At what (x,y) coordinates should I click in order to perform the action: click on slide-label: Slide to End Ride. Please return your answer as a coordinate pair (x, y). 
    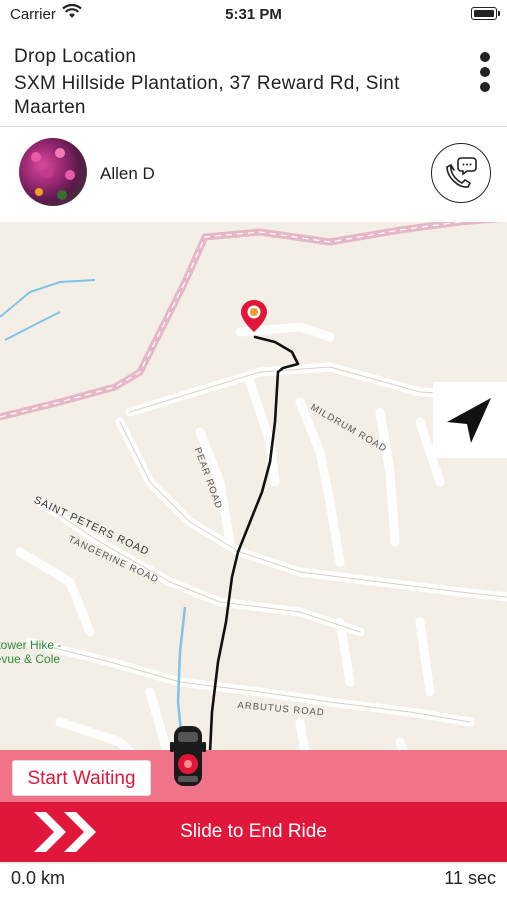
    Looking at the image, I should click on (253, 831).